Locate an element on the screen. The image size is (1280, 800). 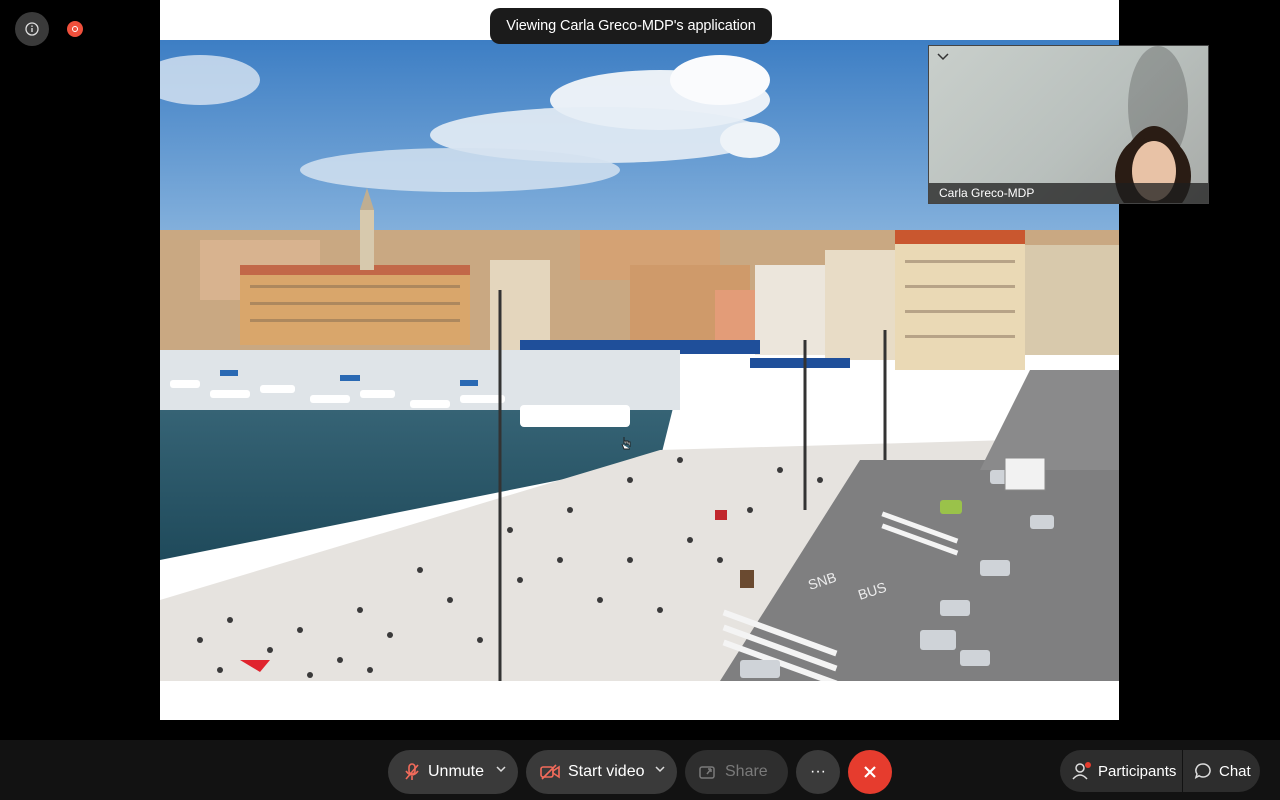
video-off-icon is located at coordinates (550, 772).